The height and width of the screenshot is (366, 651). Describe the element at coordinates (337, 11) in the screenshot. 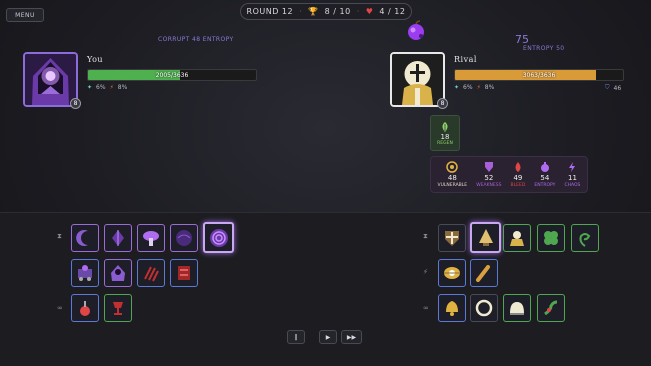

I see `trophy-count: 8 / 10` at that location.